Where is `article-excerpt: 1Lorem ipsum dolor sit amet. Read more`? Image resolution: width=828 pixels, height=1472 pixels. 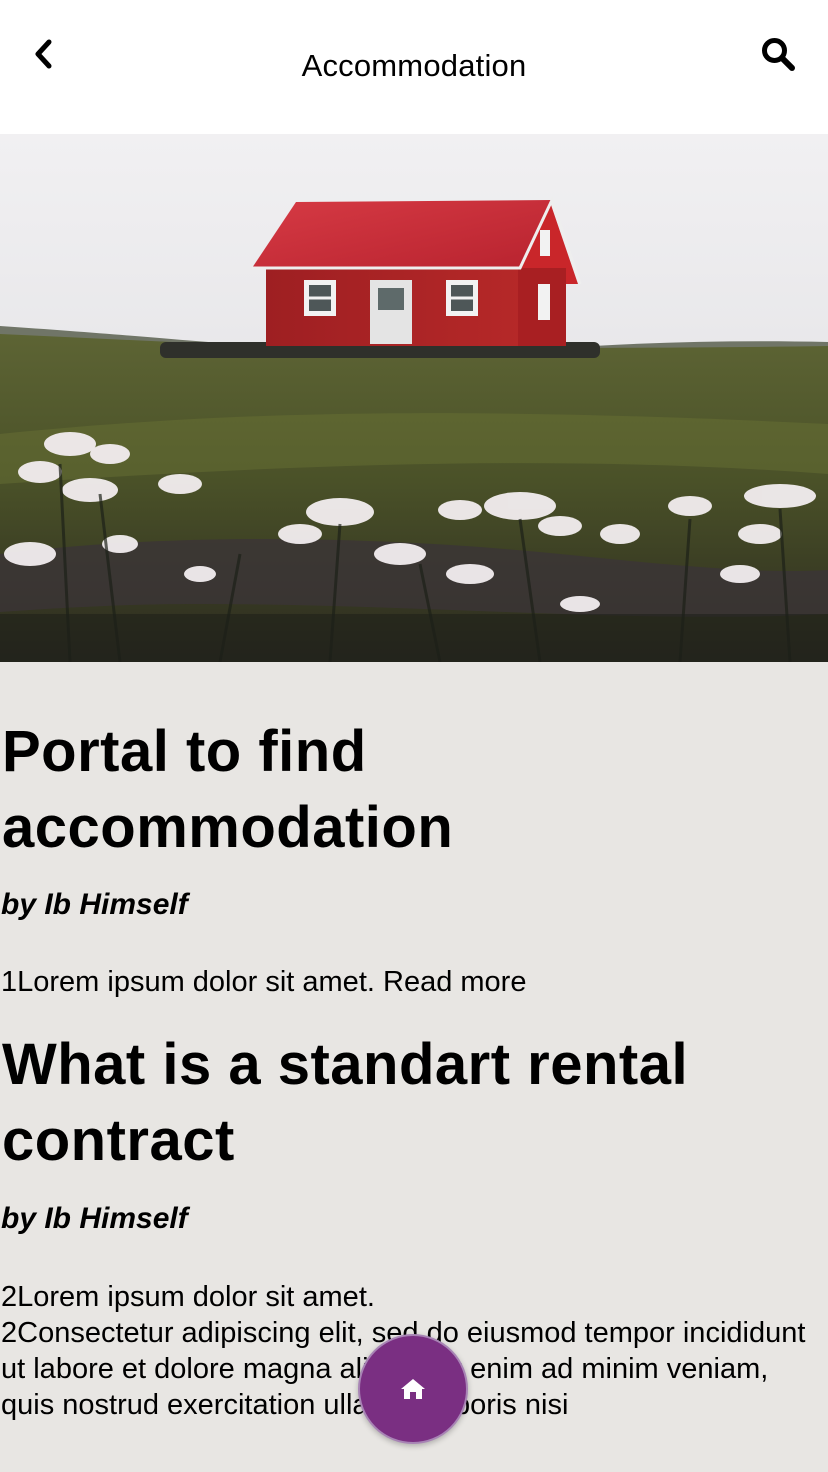
article-excerpt: 1Lorem ipsum dolor sit amet. Read more is located at coordinates (414, 982).